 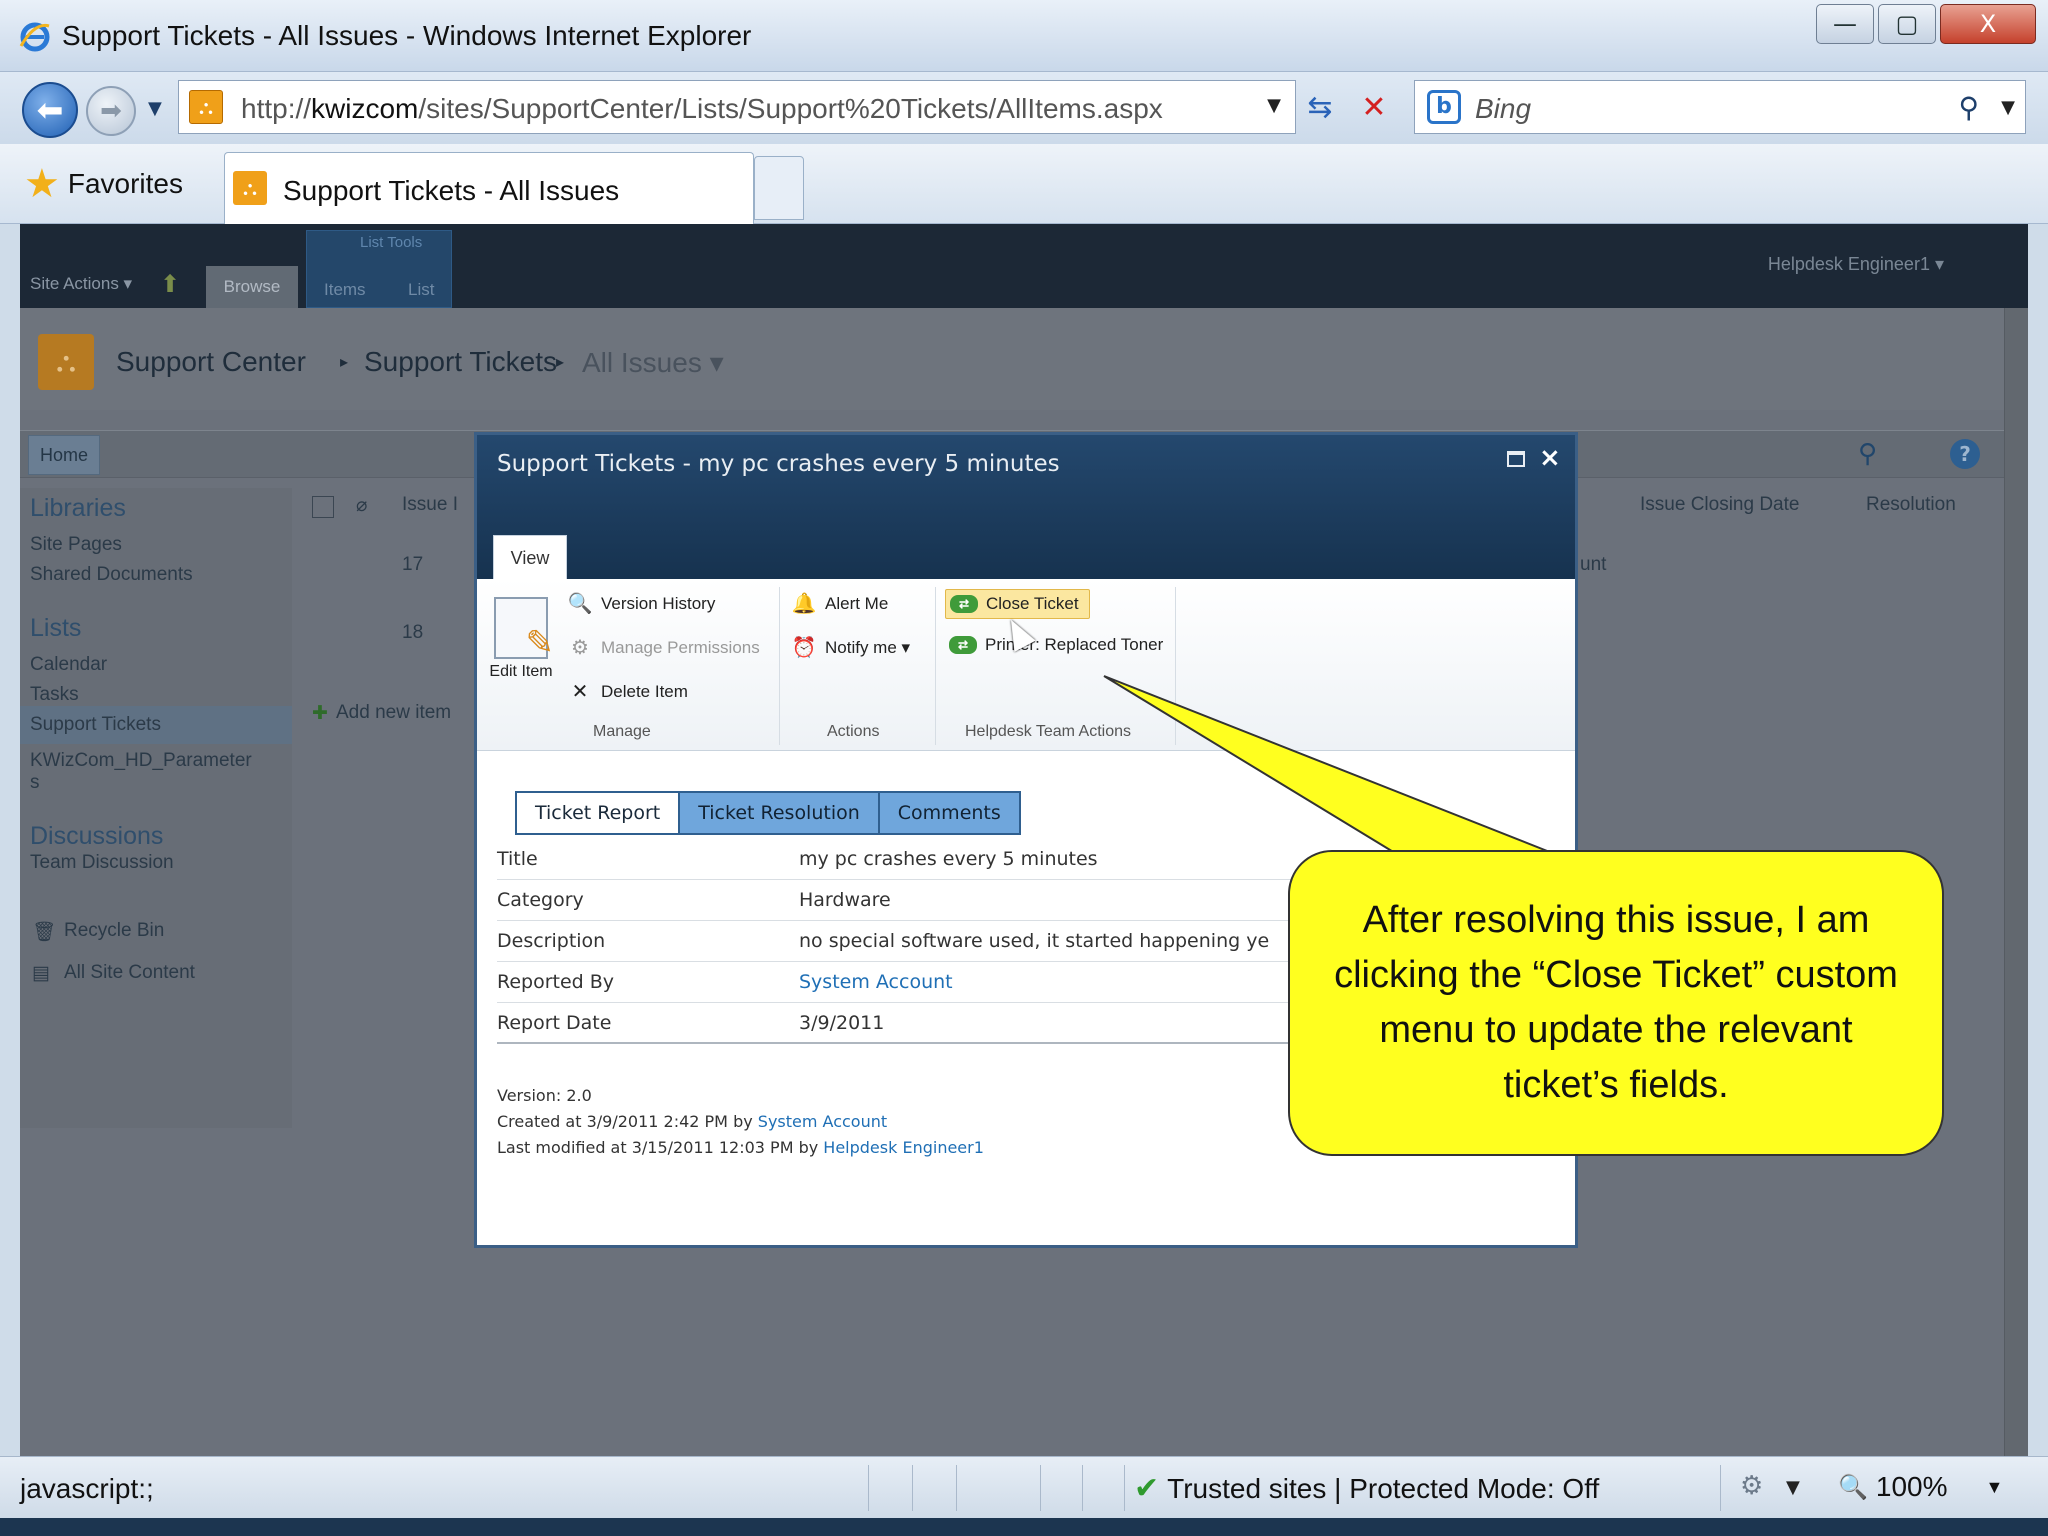 What do you see at coordinates (50, 110) in the screenshot?
I see `back-button: ⬅` at bounding box center [50, 110].